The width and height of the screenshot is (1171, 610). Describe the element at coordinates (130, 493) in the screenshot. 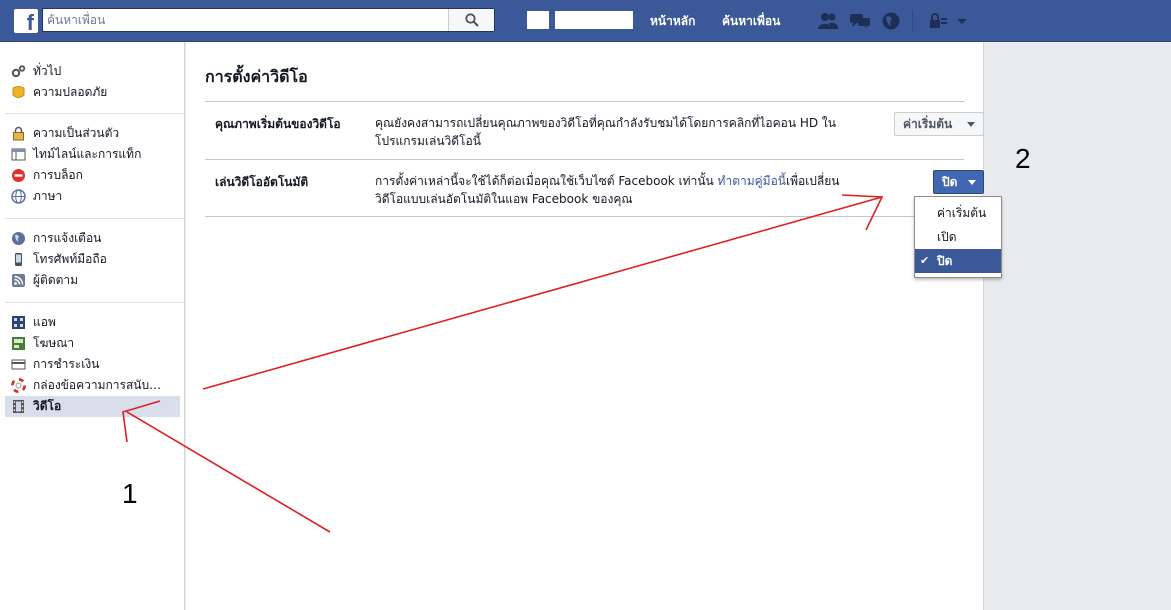

I see `annotation-label-1: 1` at that location.